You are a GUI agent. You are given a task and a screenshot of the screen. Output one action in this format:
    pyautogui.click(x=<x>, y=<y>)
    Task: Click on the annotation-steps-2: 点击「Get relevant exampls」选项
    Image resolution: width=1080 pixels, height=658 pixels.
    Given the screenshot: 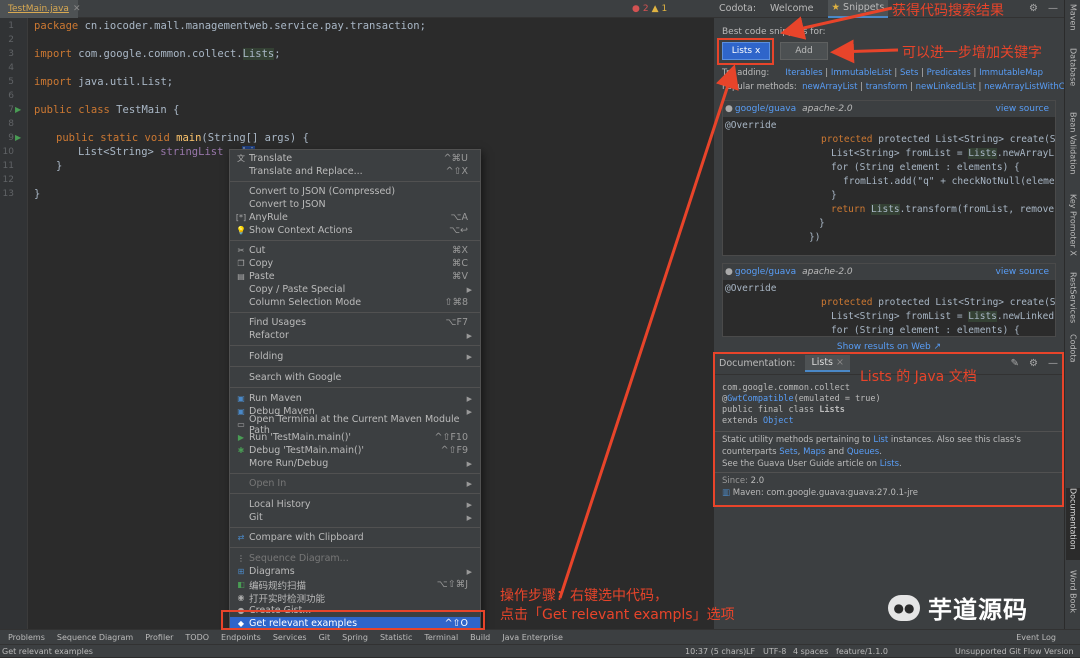 What is the action you would take?
    pyautogui.click(x=617, y=615)
    